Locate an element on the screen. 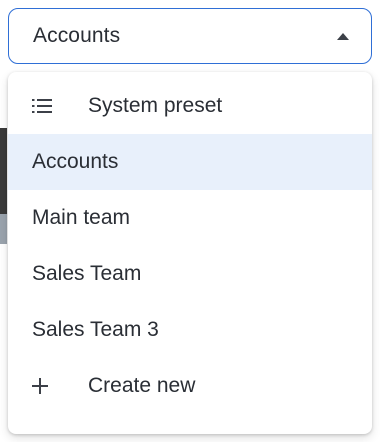  menu-item-label: Main team is located at coordinates (81, 217).